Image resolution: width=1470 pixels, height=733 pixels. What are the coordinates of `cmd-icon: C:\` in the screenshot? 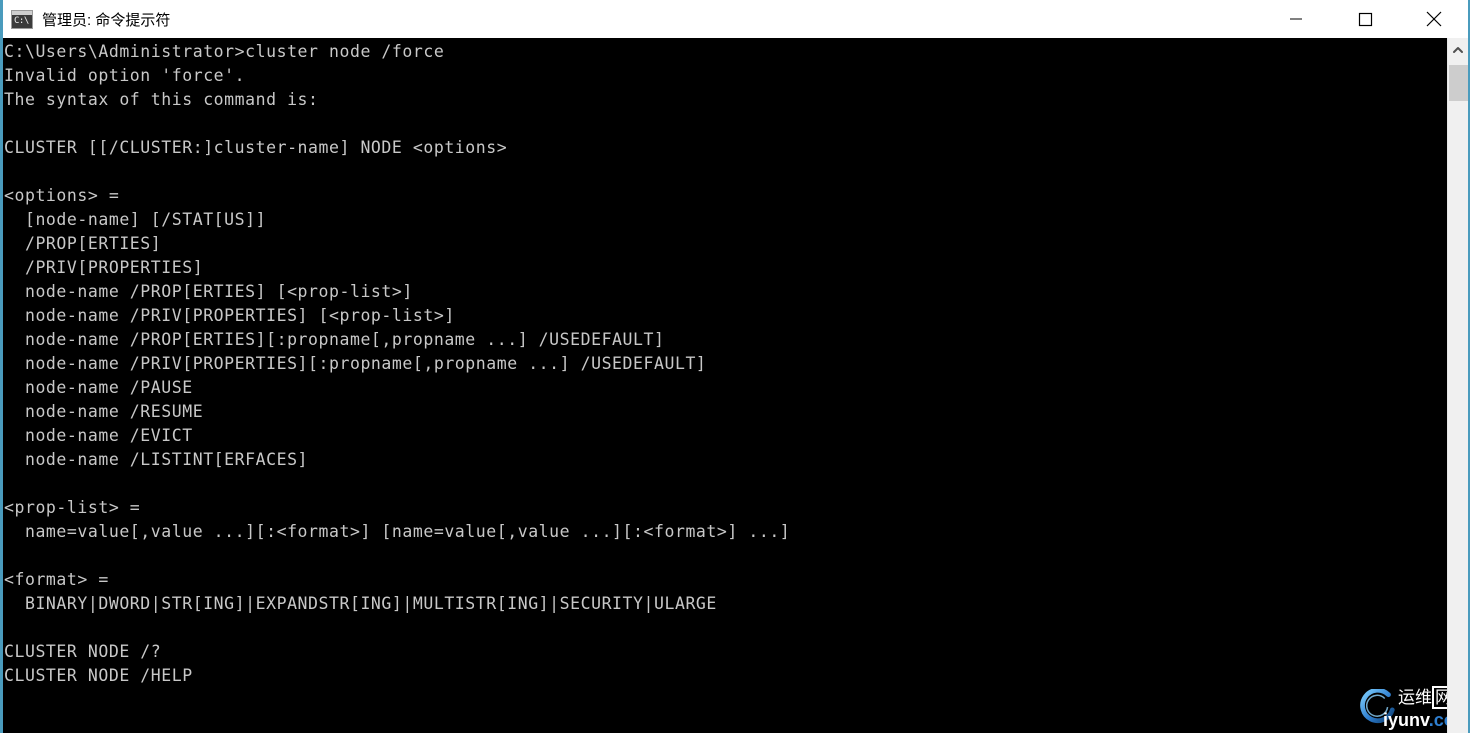 It's located at (22, 19).